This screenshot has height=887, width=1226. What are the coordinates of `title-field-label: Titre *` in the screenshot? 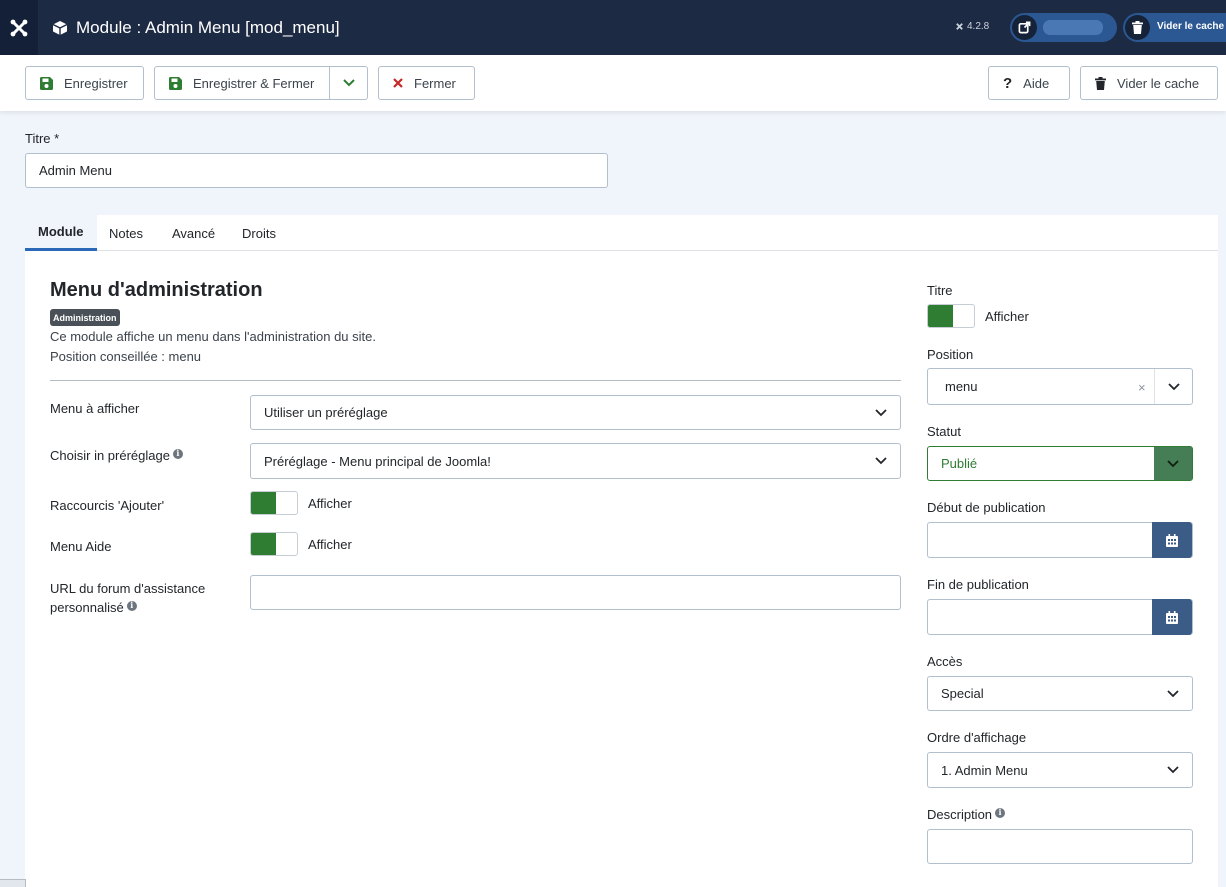 It's located at (42, 138).